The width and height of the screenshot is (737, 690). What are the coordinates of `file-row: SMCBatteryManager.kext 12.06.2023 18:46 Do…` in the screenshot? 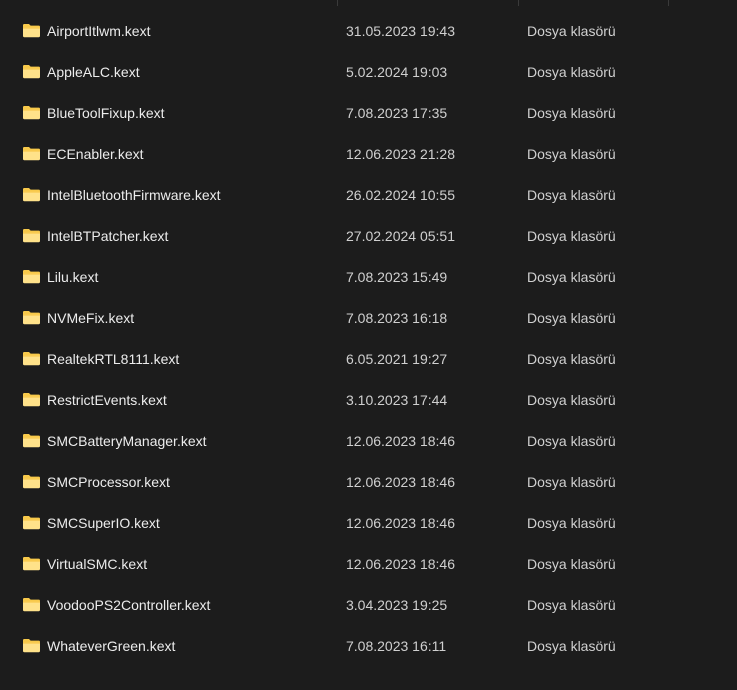 It's located at (368, 441).